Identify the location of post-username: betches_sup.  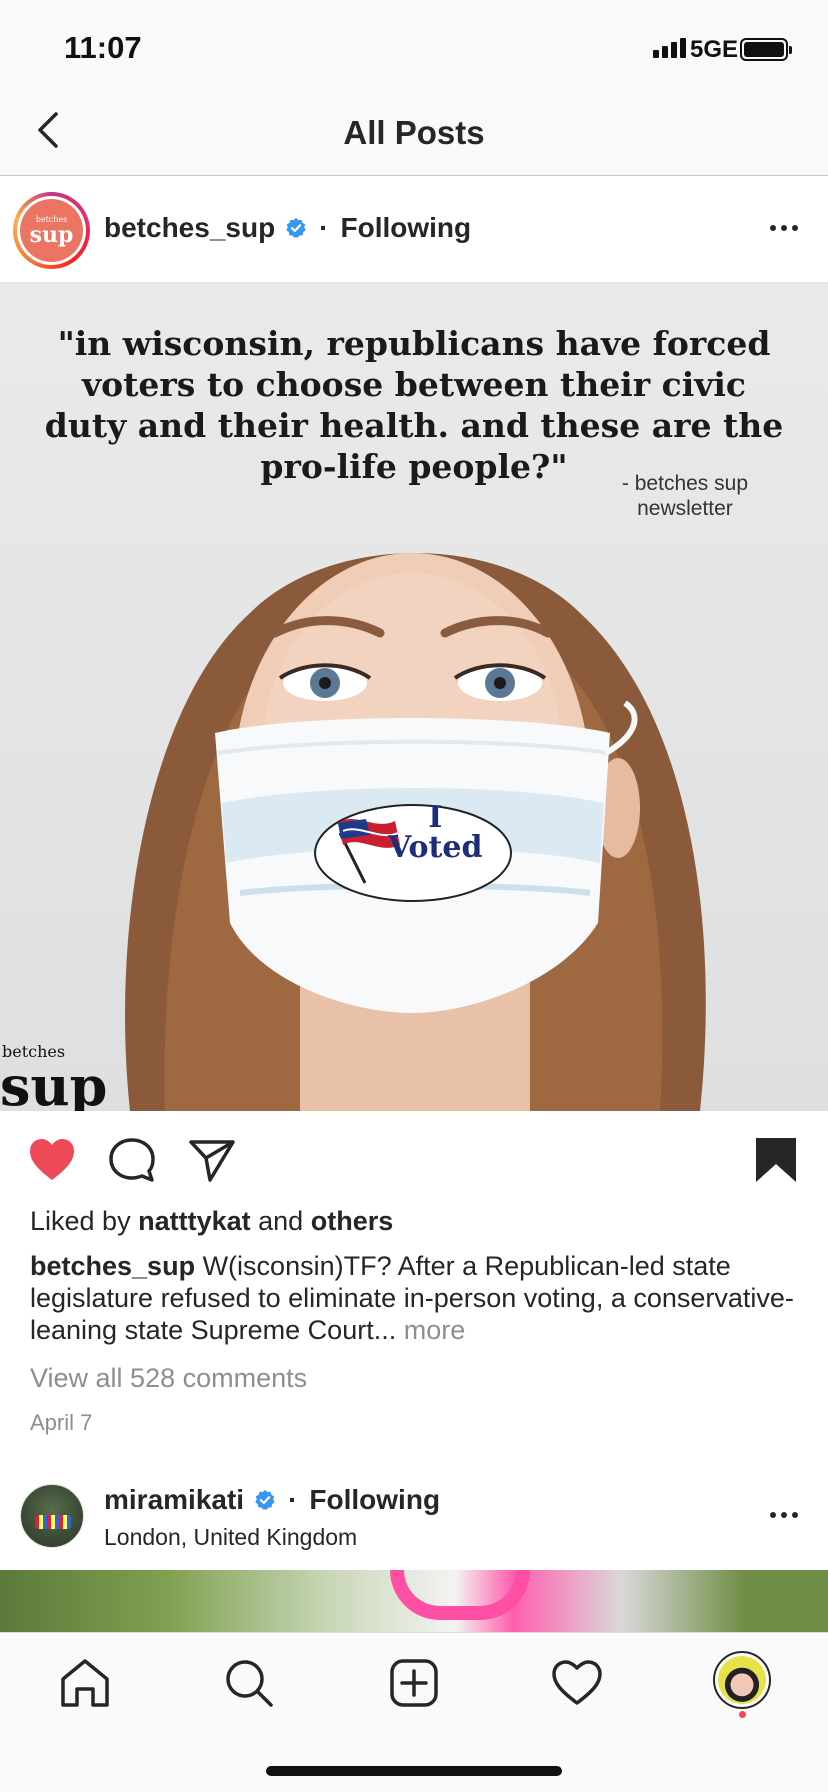
(189, 228).